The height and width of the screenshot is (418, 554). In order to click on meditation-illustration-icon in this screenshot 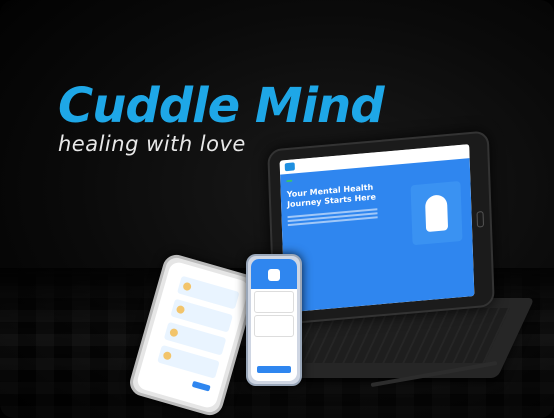, I will do `click(436, 213)`.